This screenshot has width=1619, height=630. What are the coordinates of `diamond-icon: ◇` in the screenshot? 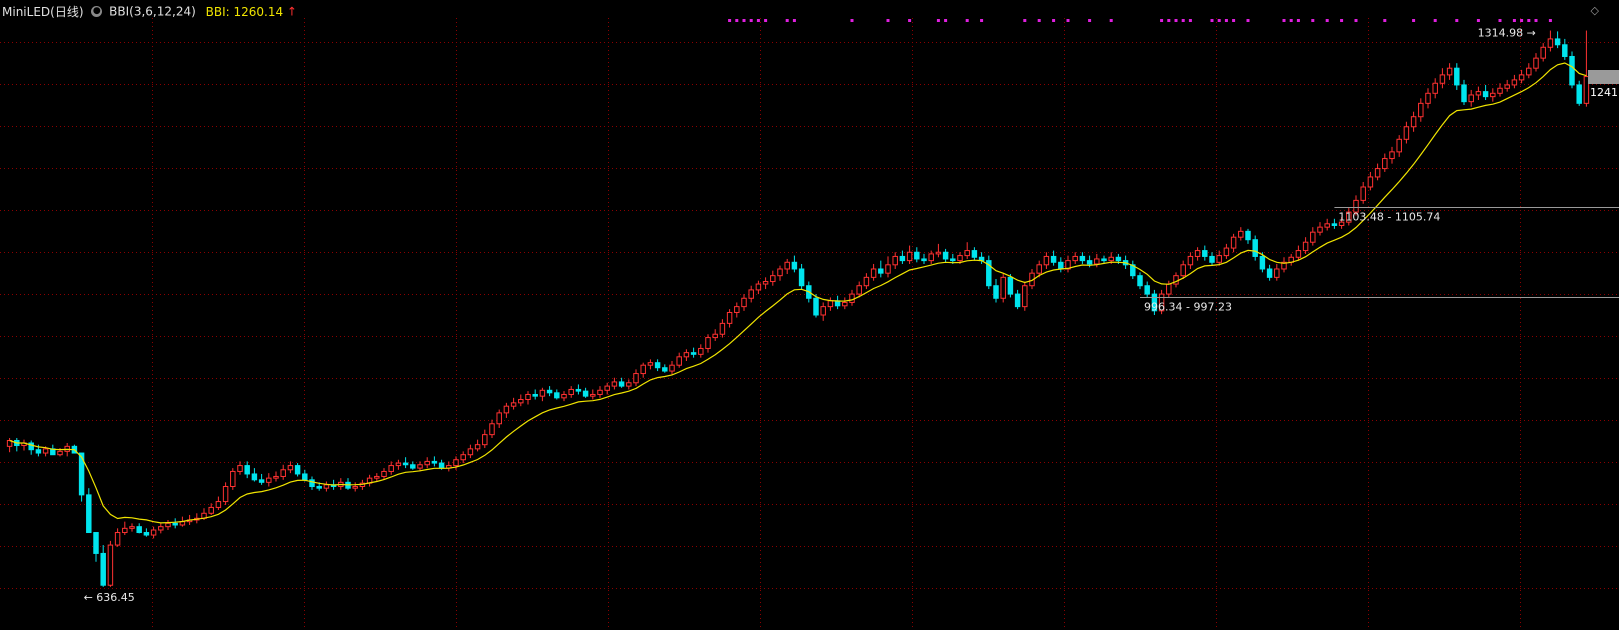 It's located at (1595, 10).